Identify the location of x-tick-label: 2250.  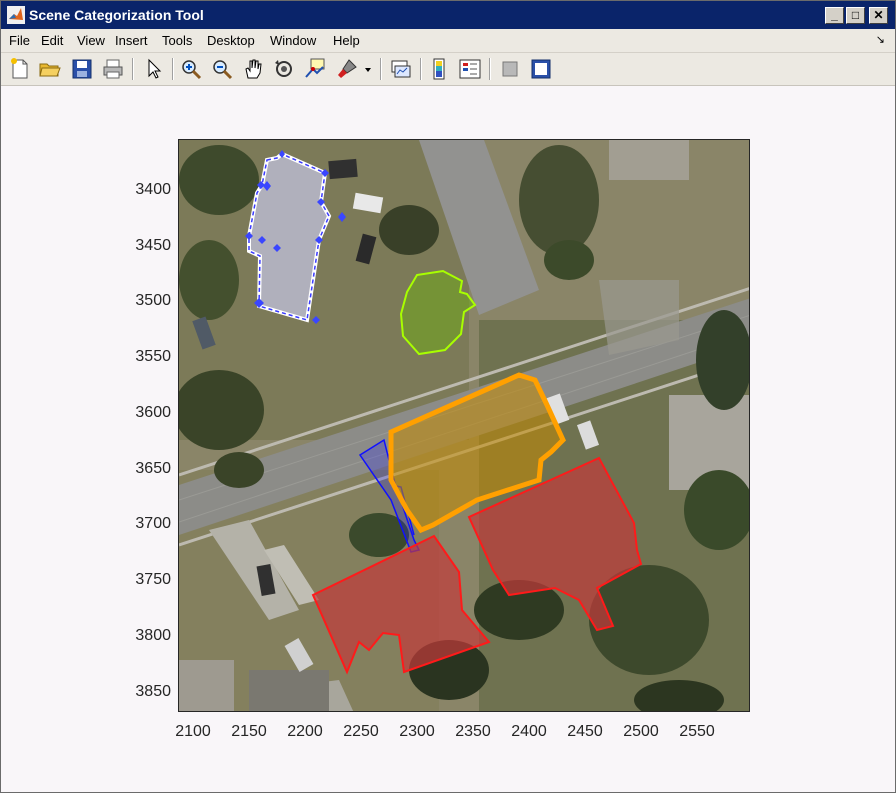
(361, 731).